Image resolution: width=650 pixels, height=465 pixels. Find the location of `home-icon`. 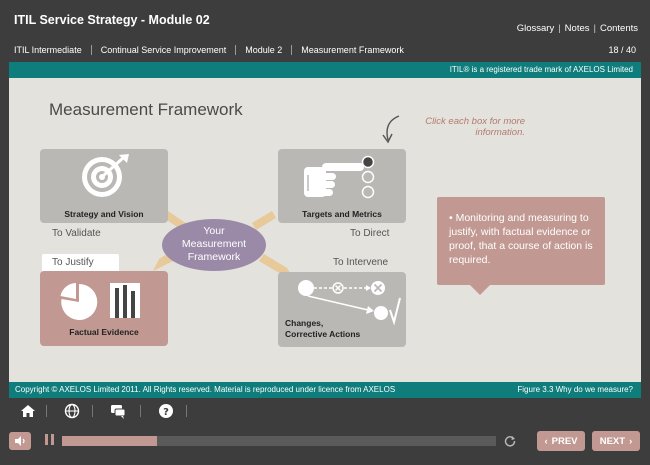

home-icon is located at coordinates (28, 411).